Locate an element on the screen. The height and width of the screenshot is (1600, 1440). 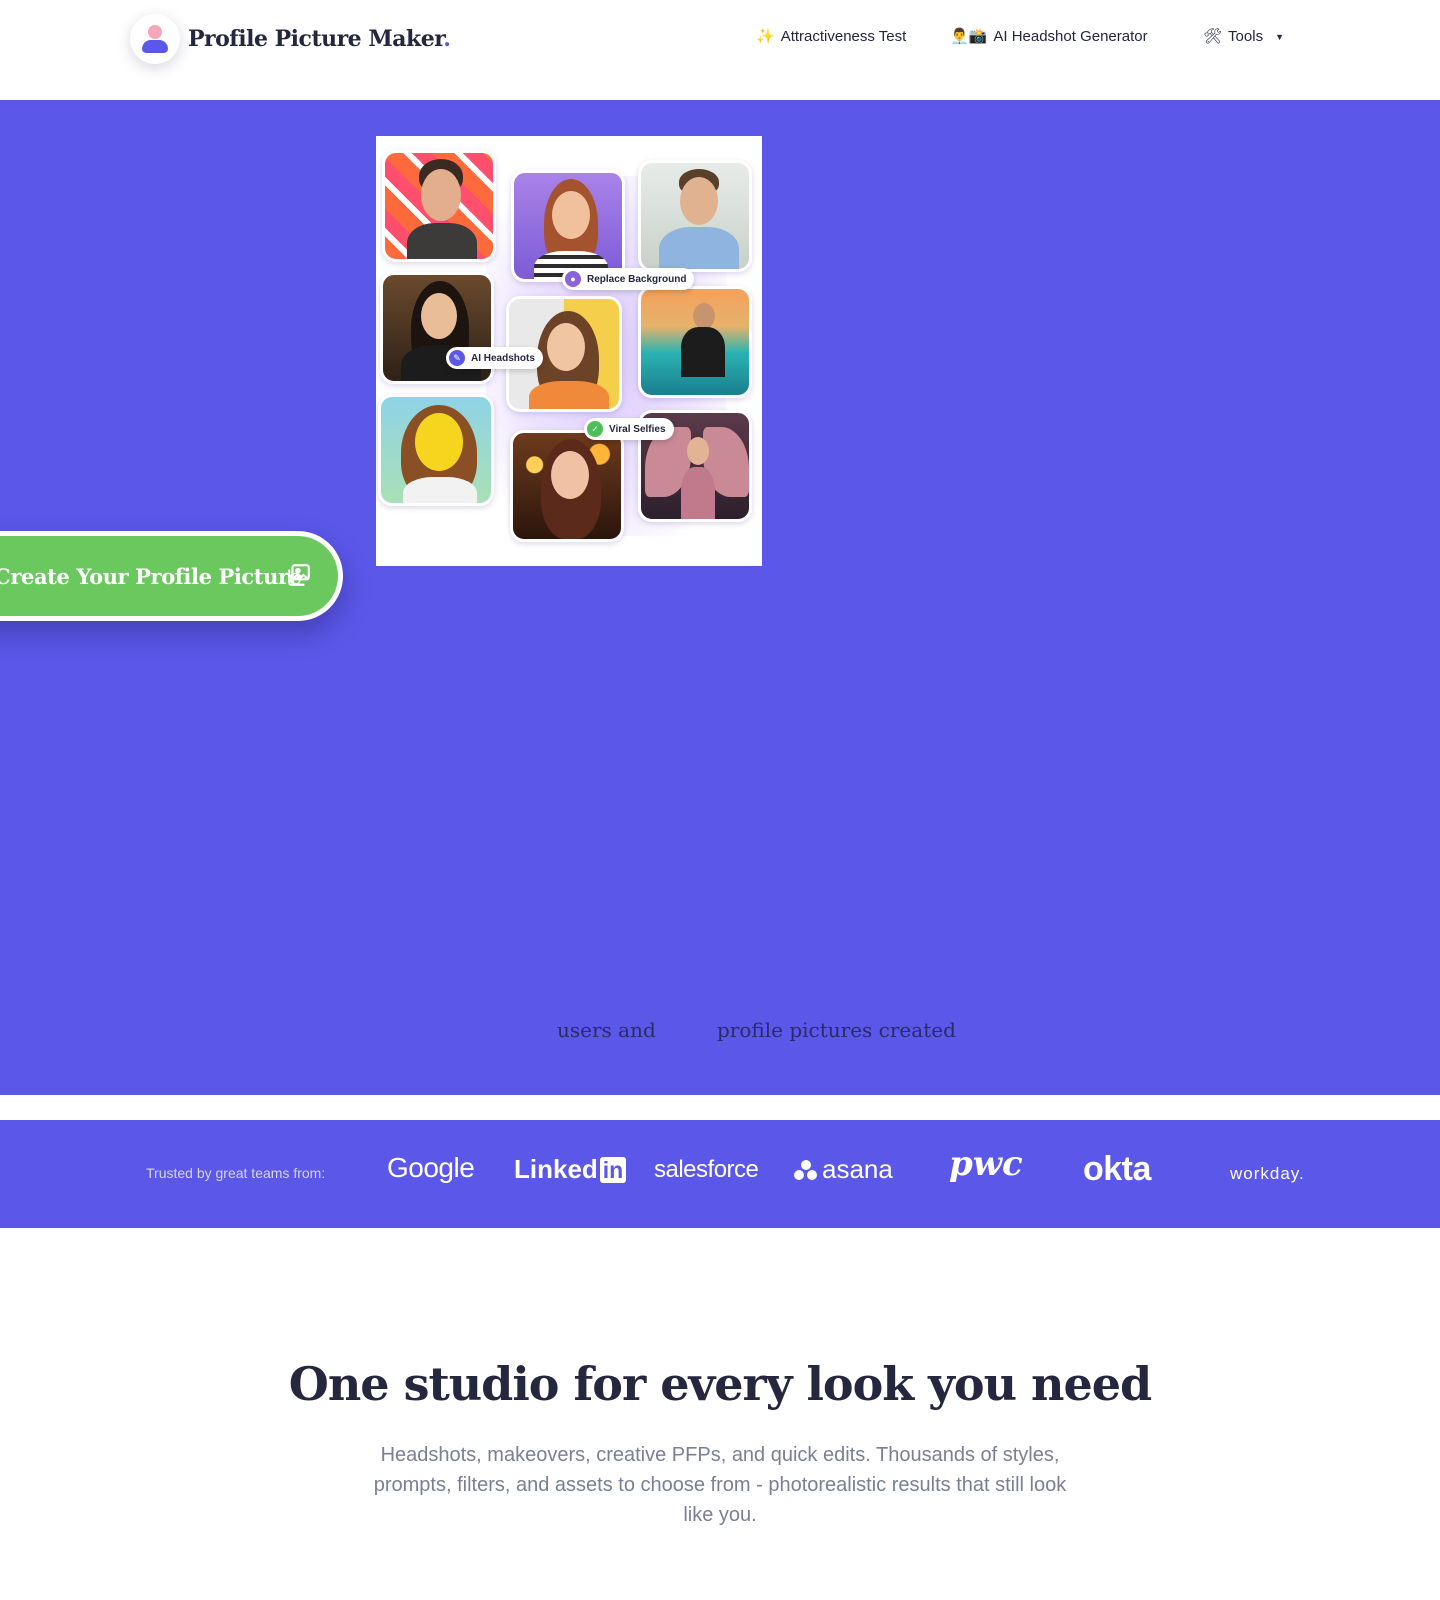
headshot-icon: 👨‍💼📸 is located at coordinates (969, 36).